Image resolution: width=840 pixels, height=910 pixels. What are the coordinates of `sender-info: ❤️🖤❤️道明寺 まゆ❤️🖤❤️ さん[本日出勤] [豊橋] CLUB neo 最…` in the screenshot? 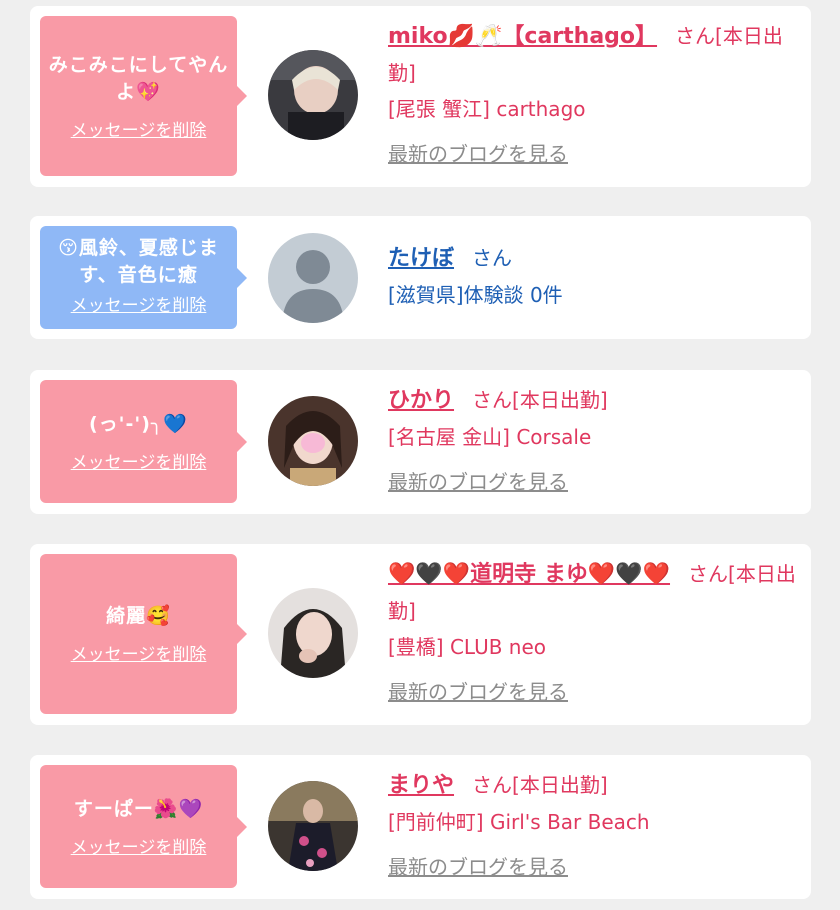 It's located at (593, 633).